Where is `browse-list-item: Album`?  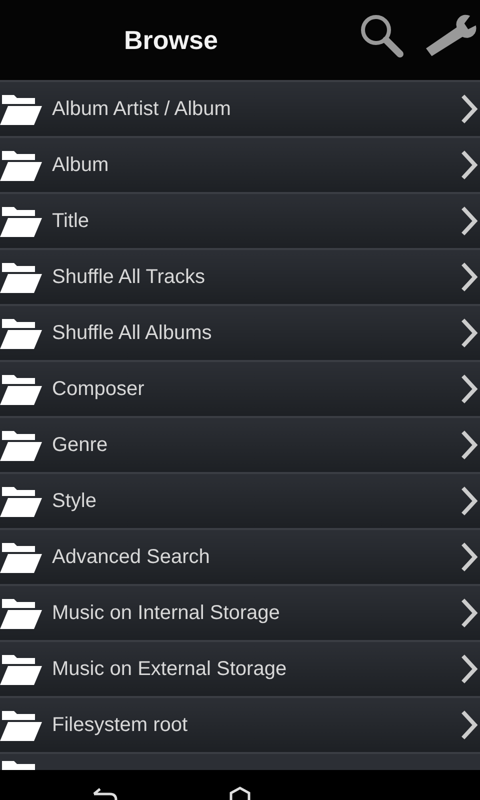 browse-list-item: Album is located at coordinates (240, 164).